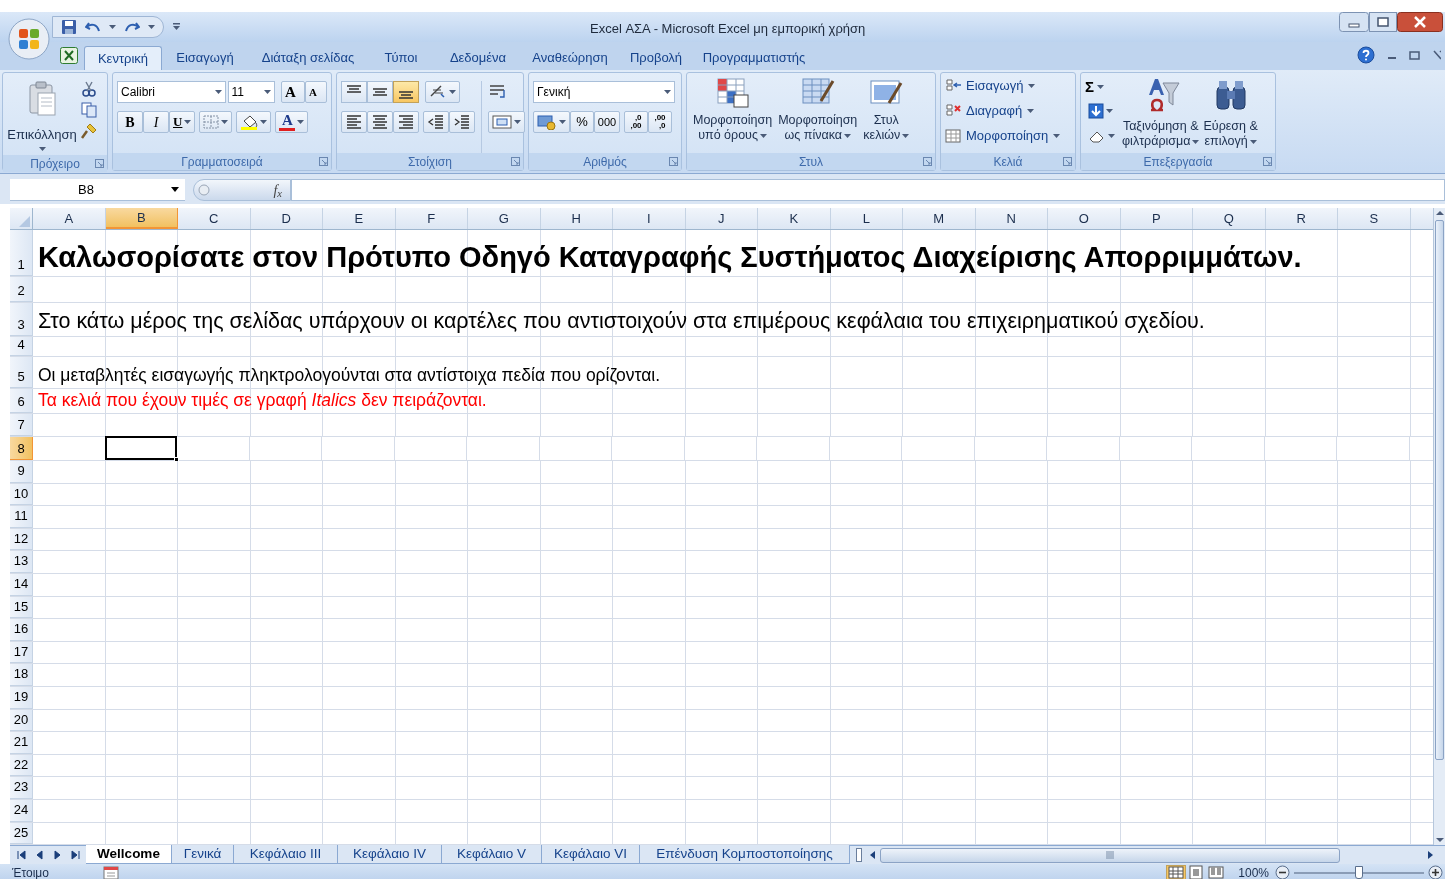 Image resolution: width=1445 pixels, height=879 pixels. Describe the element at coordinates (380, 92) in the screenshot. I see `middle-align-button` at that location.